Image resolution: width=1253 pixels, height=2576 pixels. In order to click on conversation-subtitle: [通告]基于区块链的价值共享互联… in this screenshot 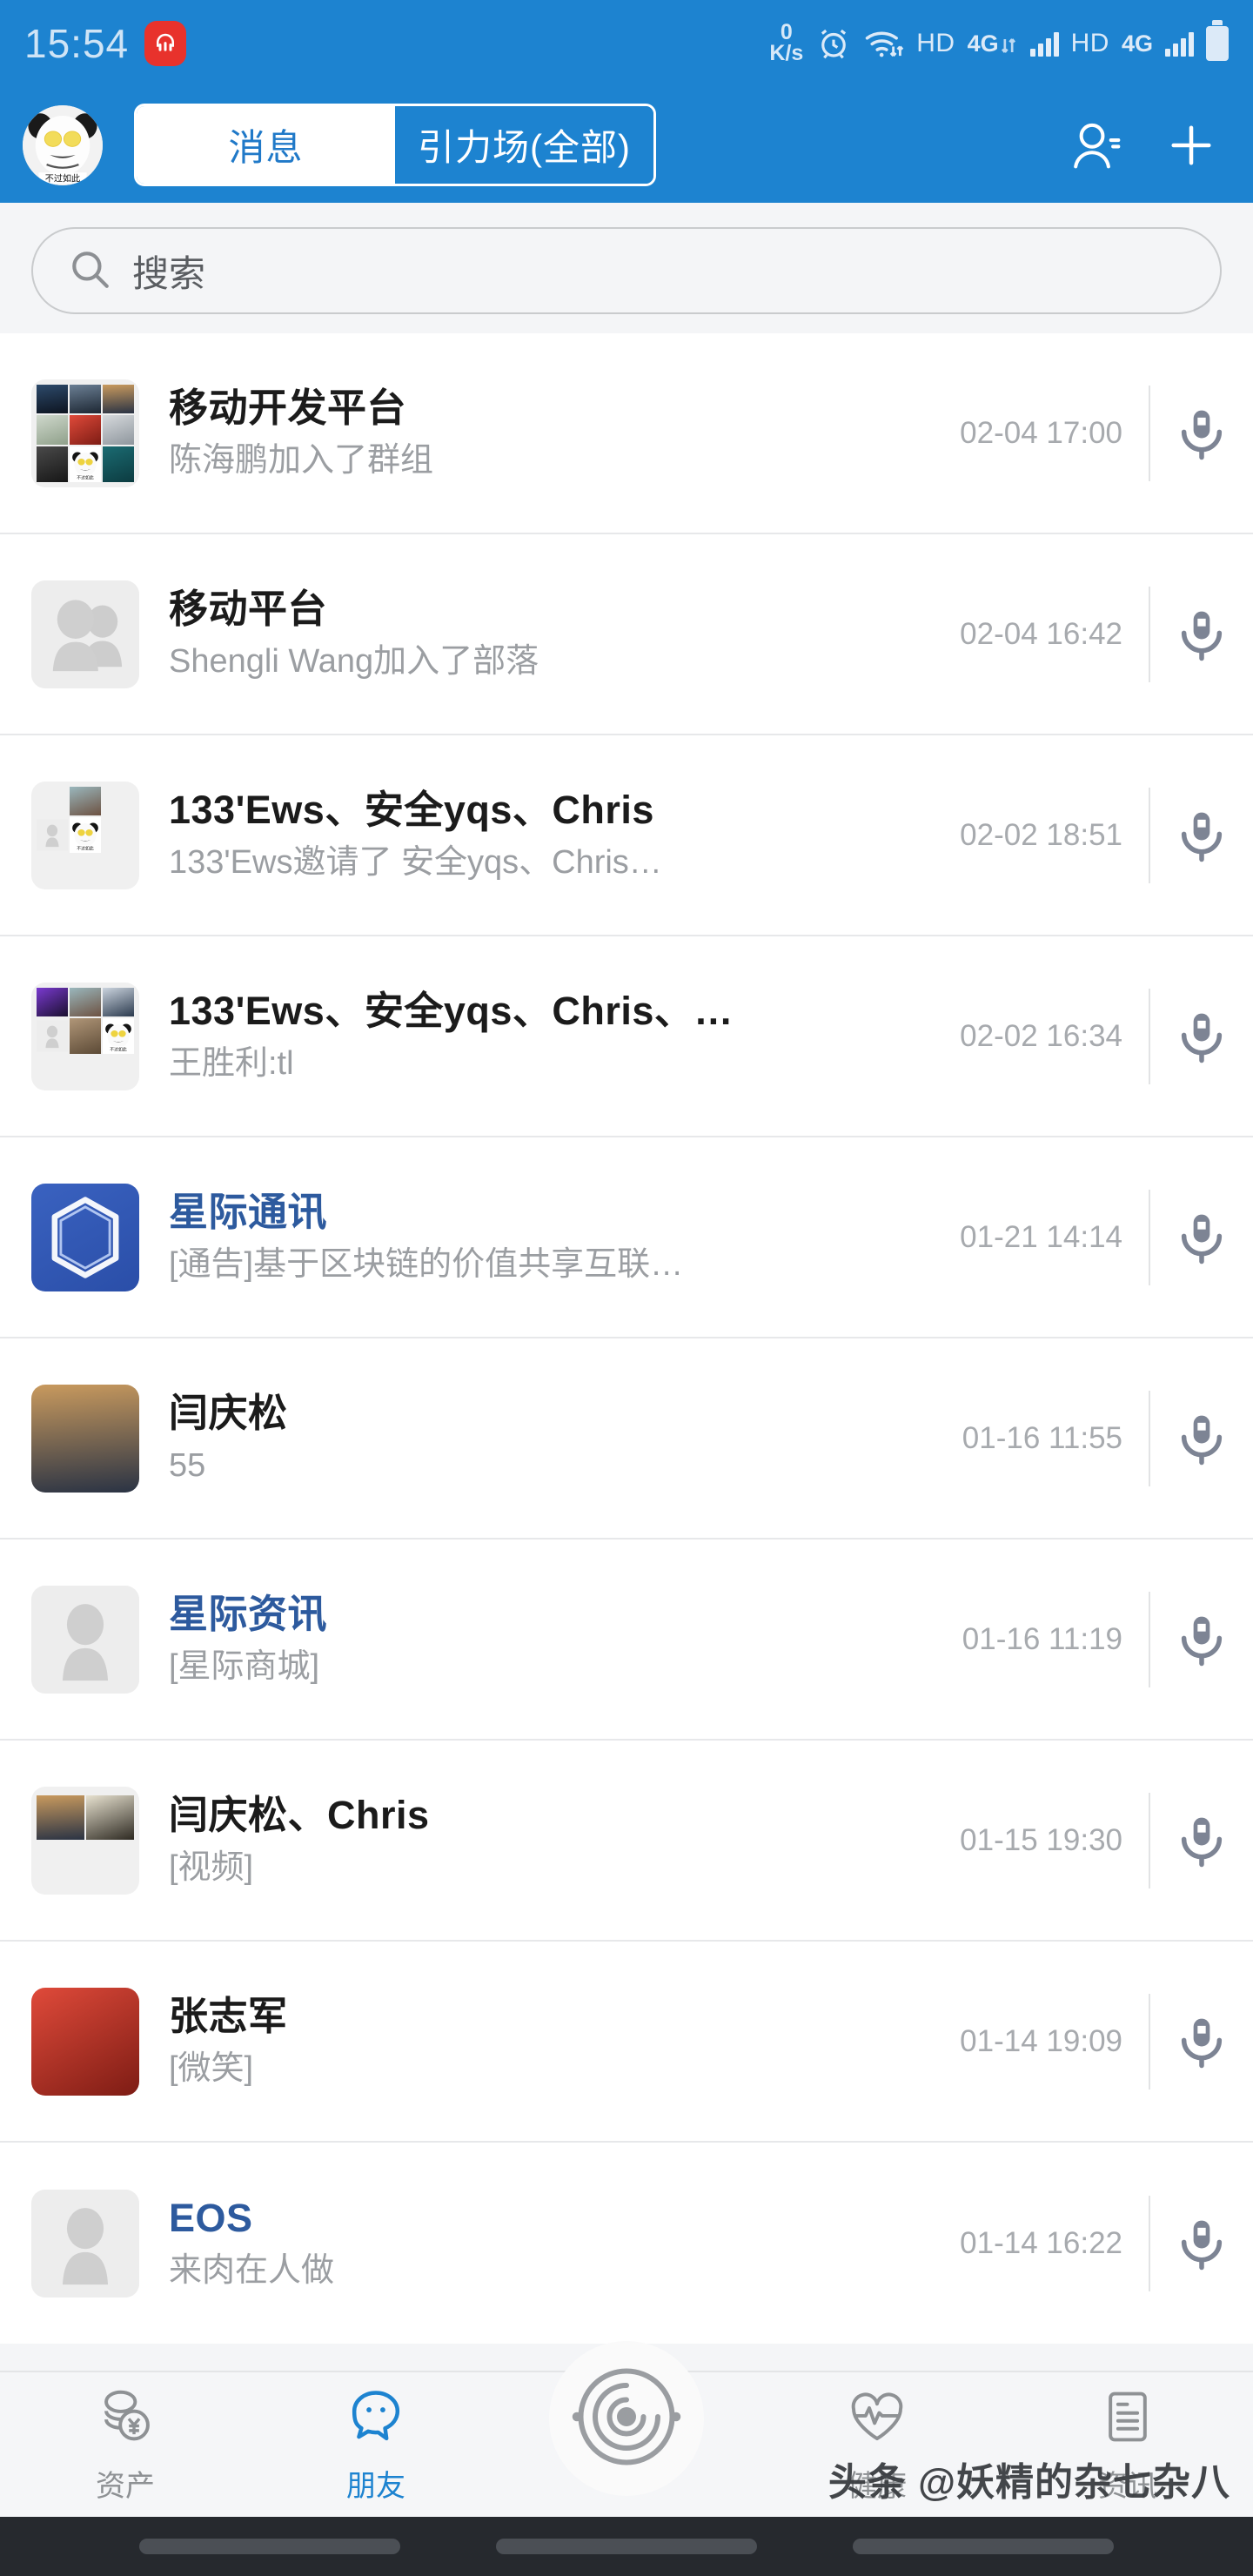, I will do `click(426, 1265)`.